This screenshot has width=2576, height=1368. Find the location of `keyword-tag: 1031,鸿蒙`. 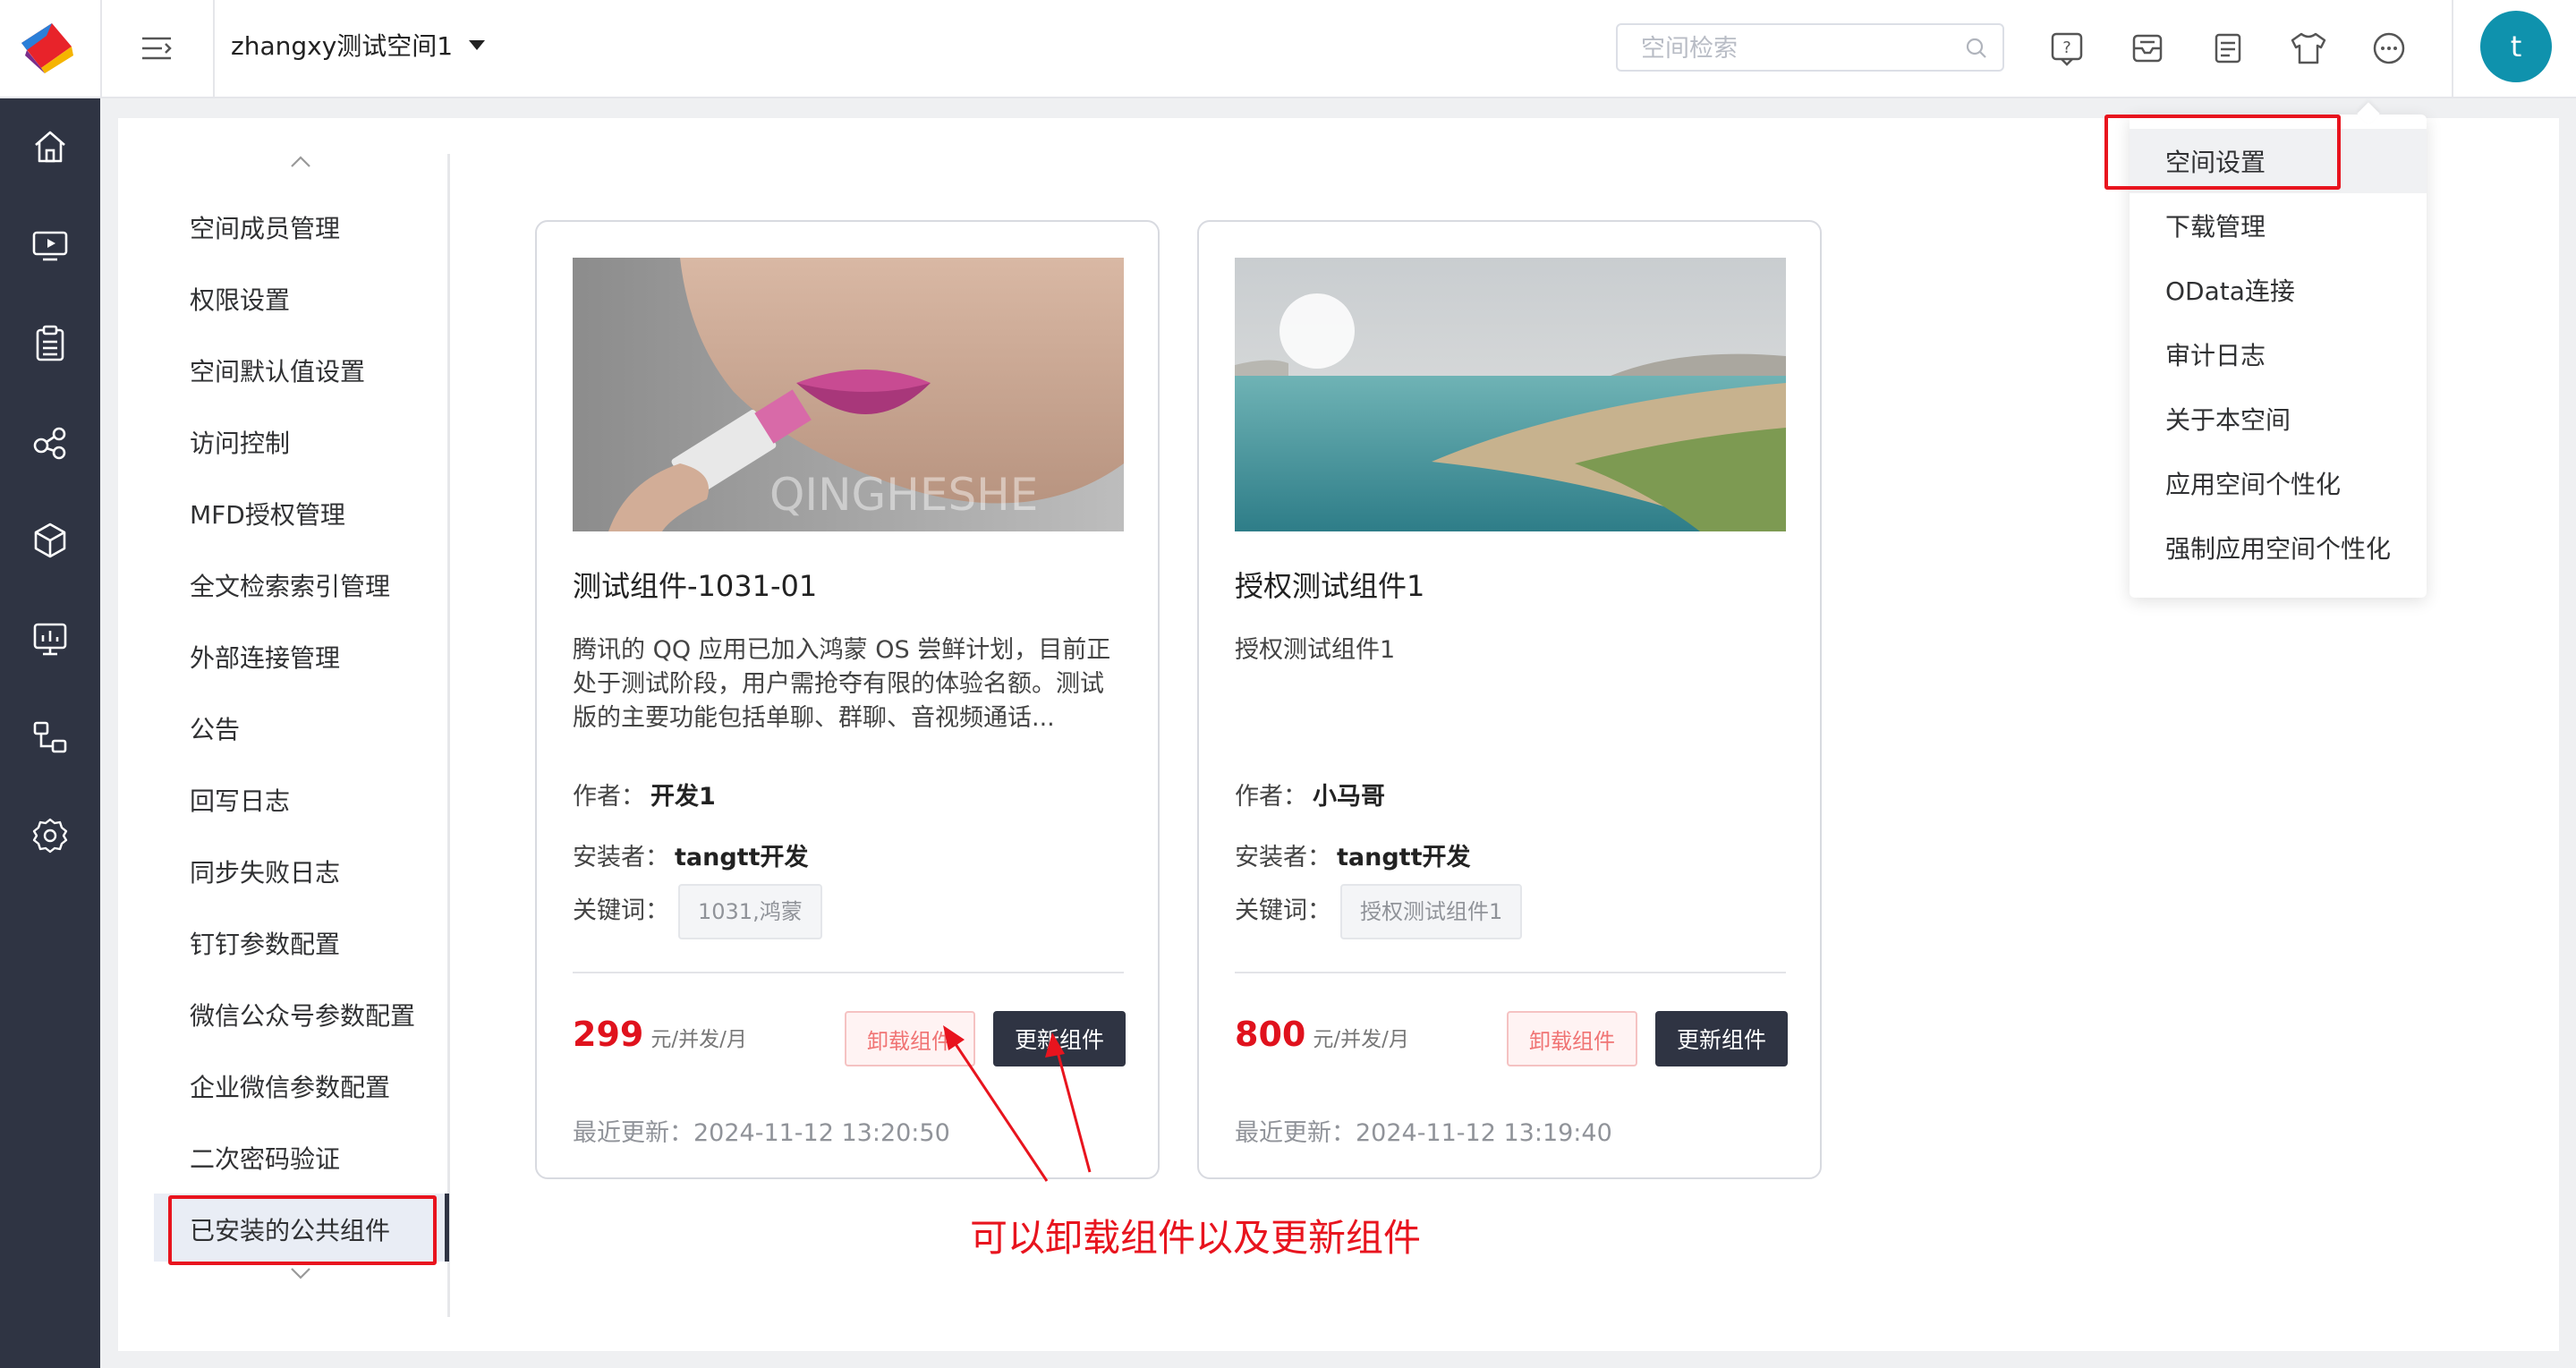

keyword-tag: 1031,鸿蒙 is located at coordinates (750, 911).